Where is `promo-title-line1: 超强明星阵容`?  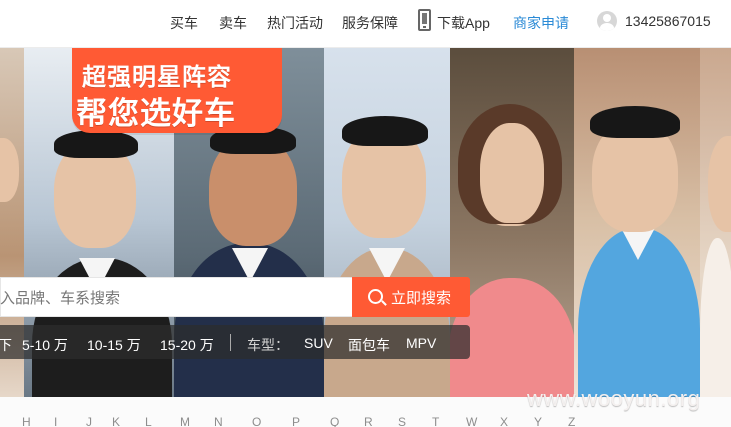 promo-title-line1: 超强明星阵容 is located at coordinates (157, 77).